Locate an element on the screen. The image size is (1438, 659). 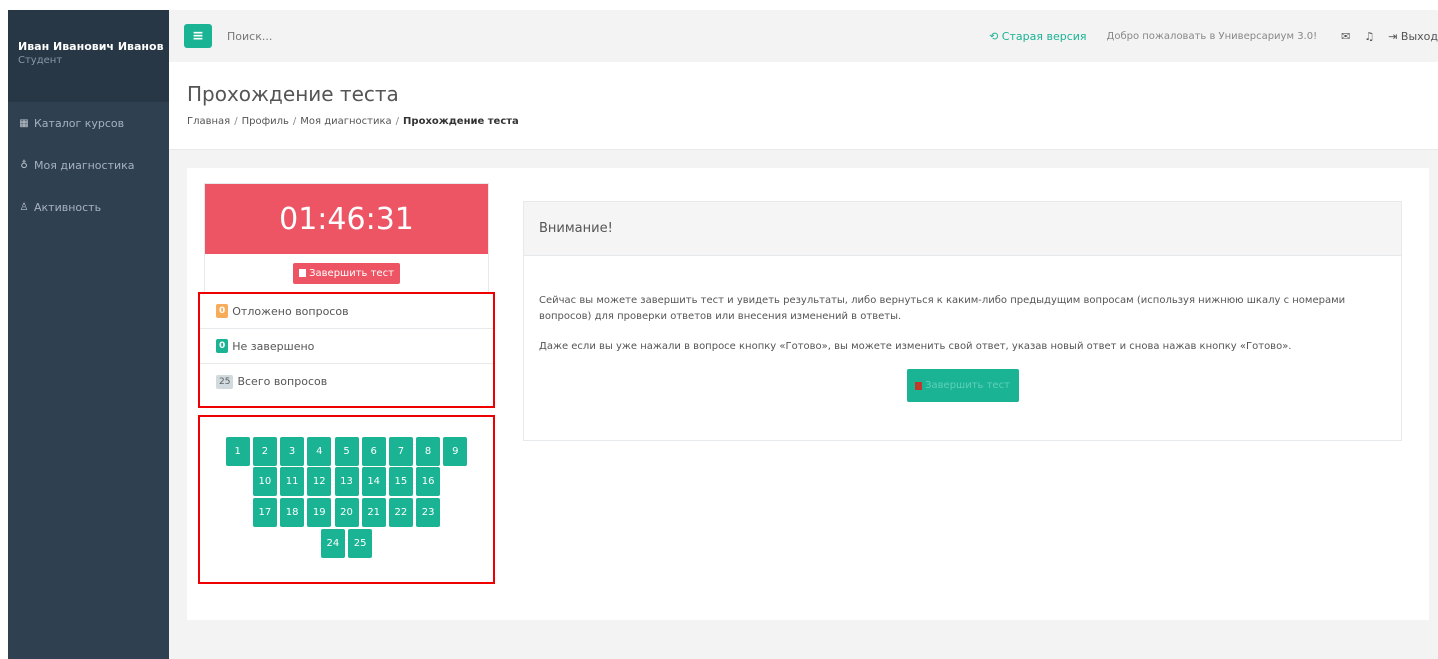
grid-icon: ▦ is located at coordinates (24, 123).